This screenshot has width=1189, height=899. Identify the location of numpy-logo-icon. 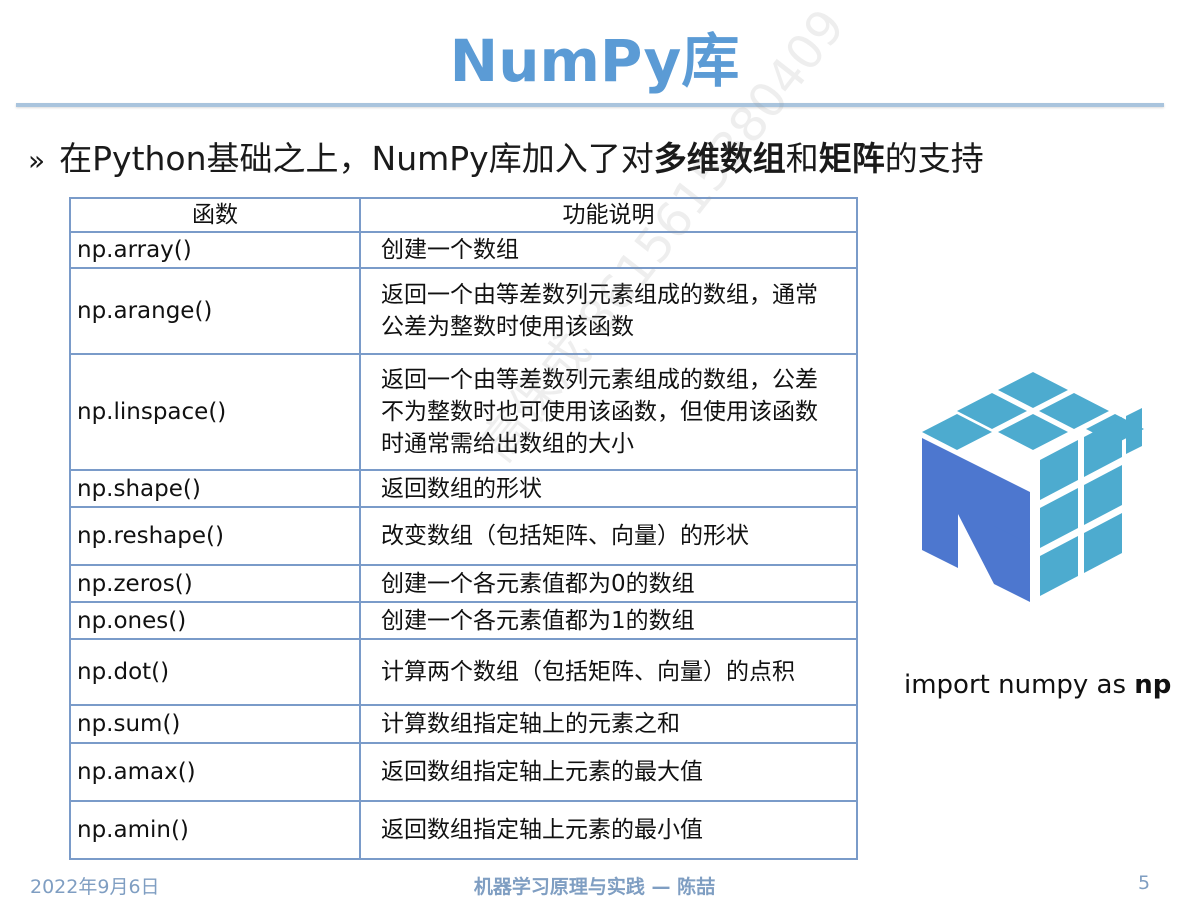
(1033, 487).